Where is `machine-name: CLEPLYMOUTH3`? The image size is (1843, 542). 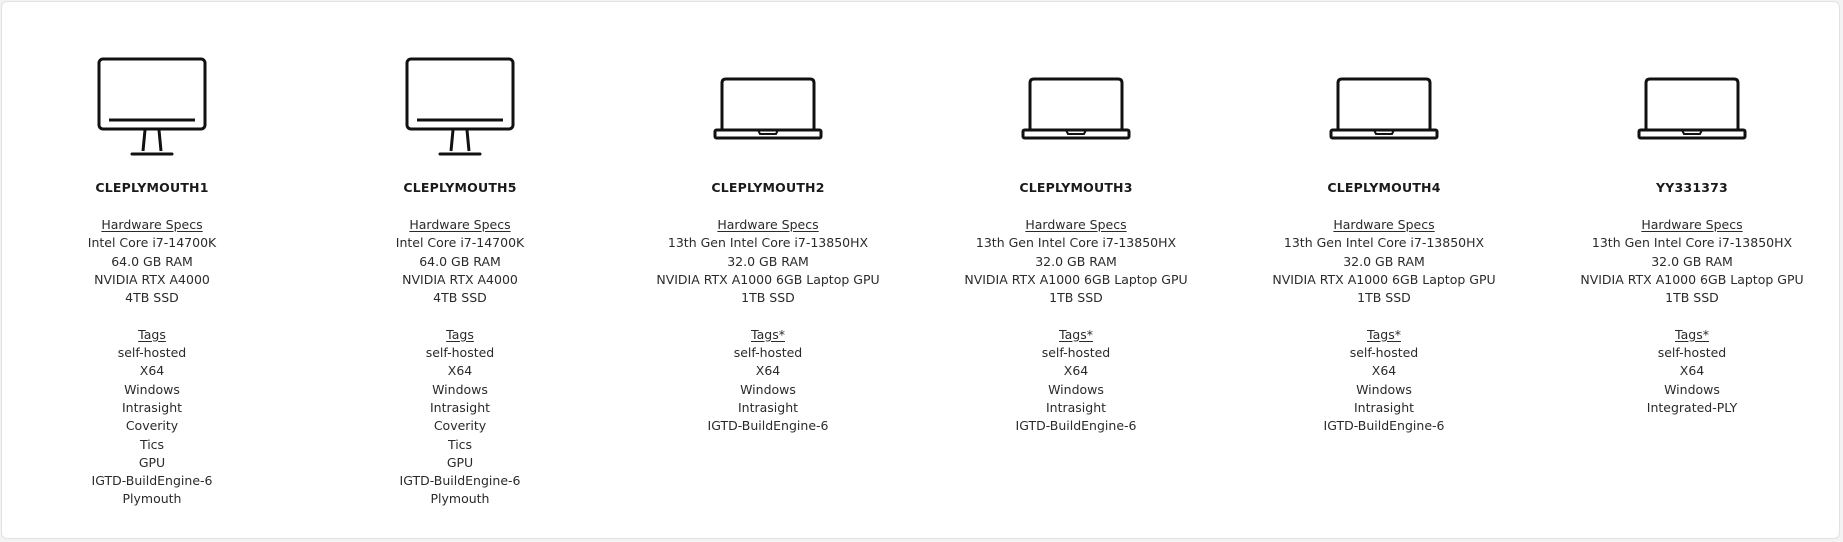 machine-name: CLEPLYMOUTH3 is located at coordinates (1076, 187).